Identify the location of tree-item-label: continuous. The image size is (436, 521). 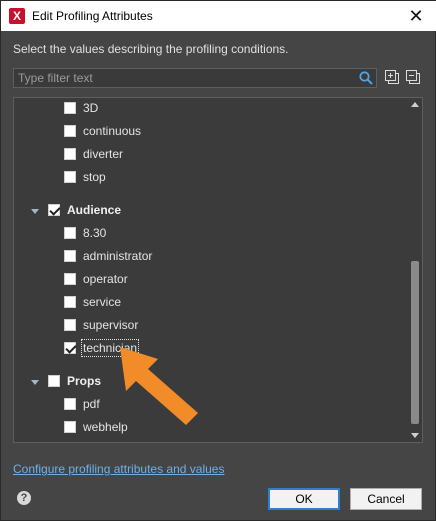
(112, 131).